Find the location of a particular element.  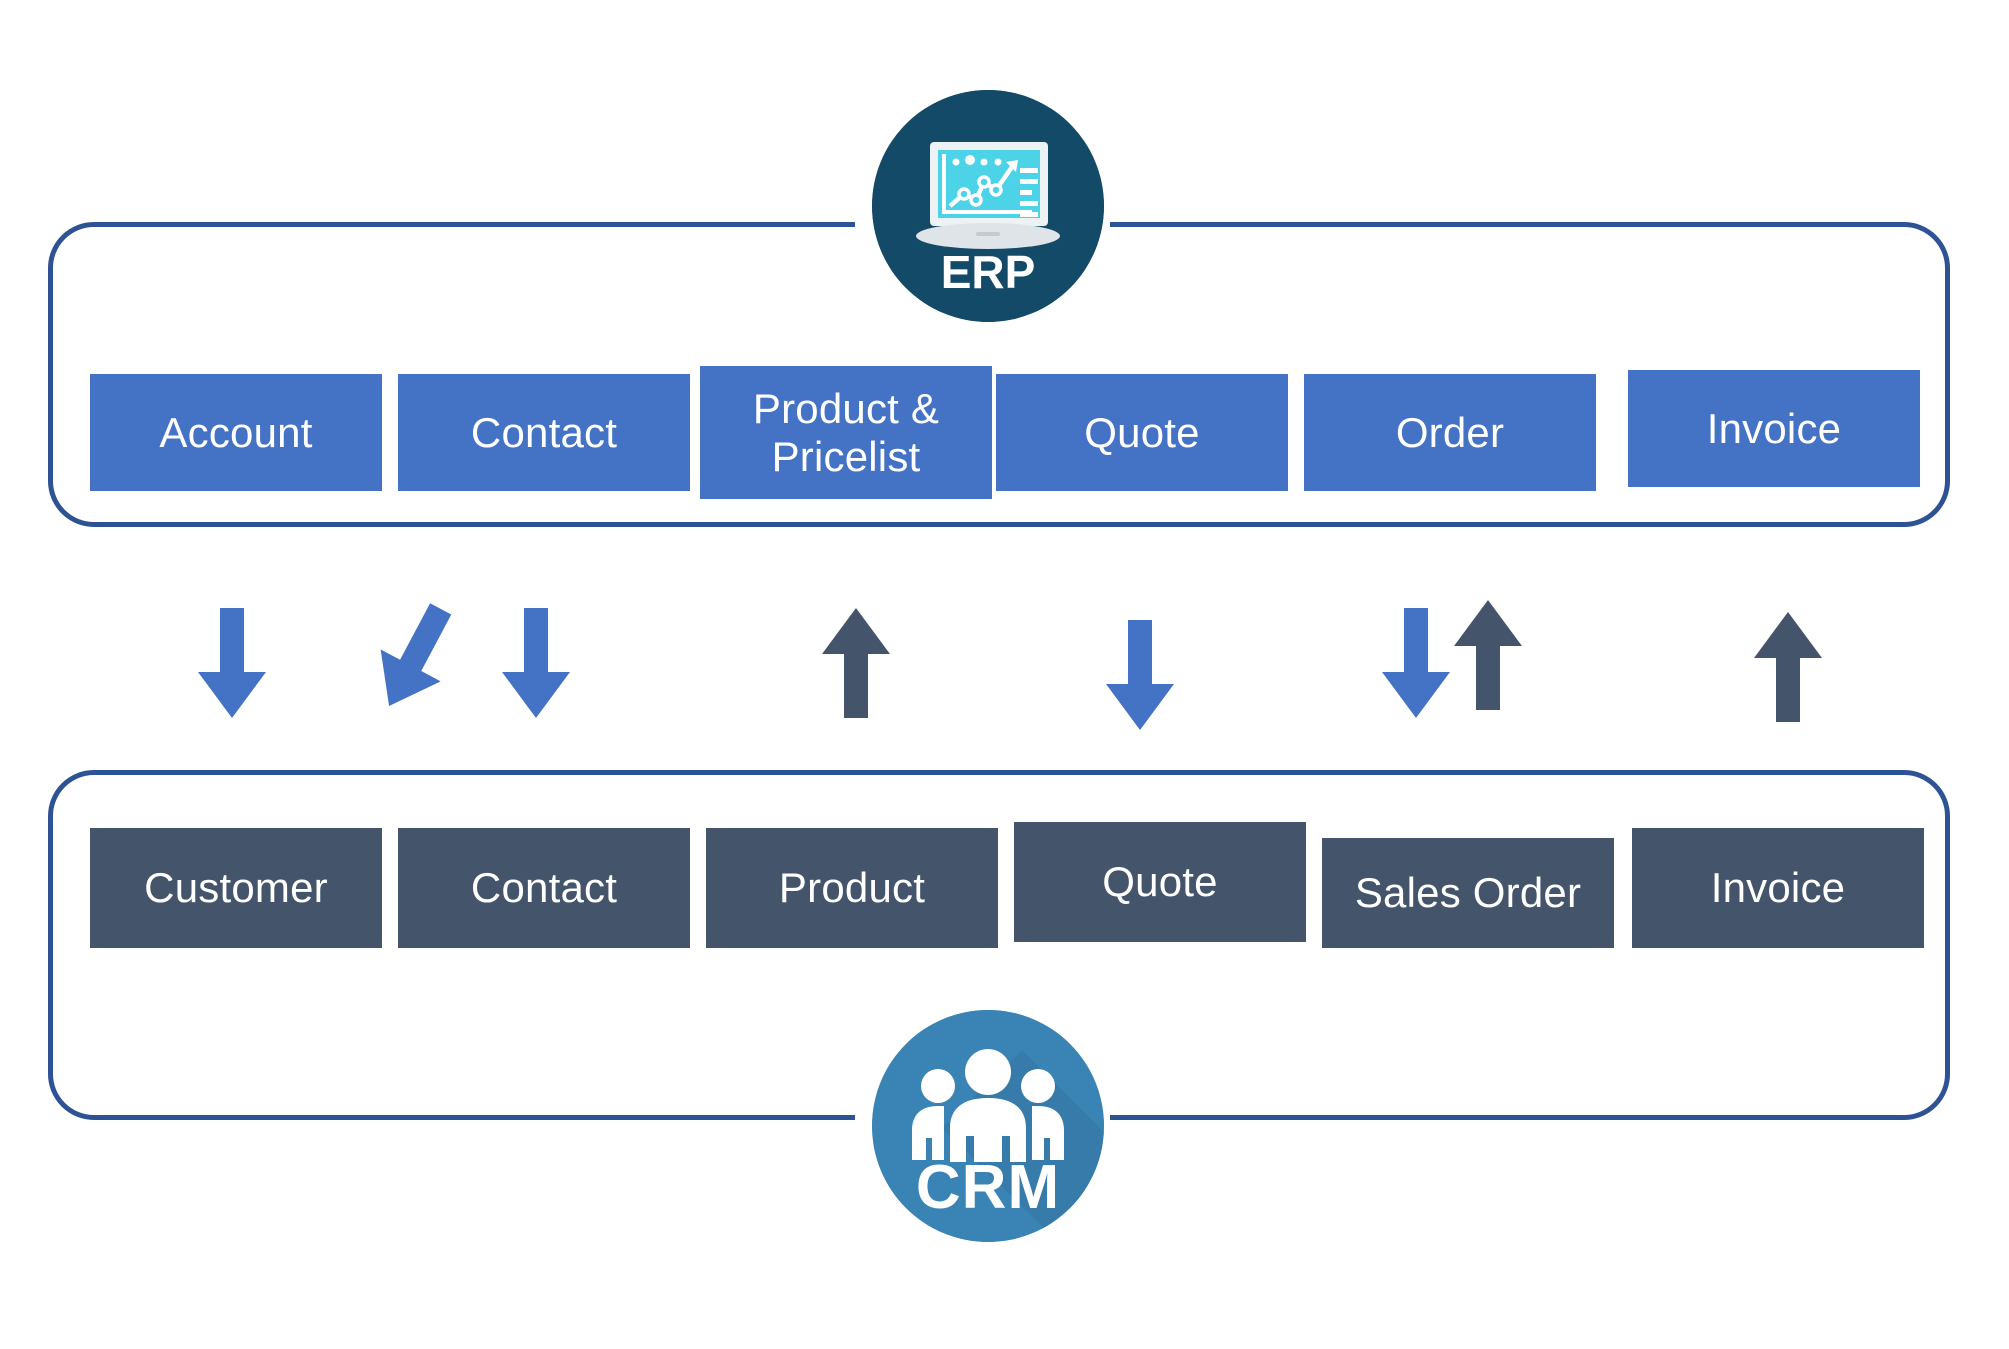

flow-arrow-order-down is located at coordinates (1416, 664).